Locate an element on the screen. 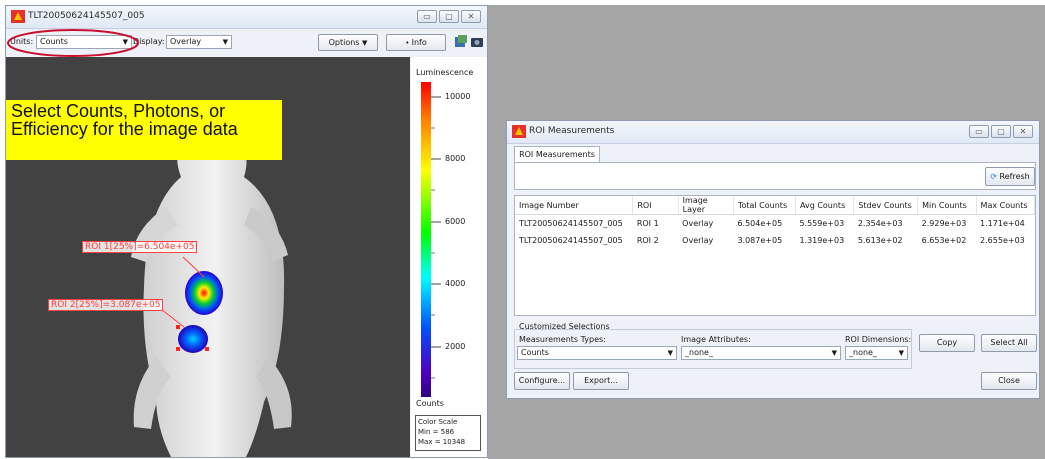 The height and width of the screenshot is (459, 1045). colorbar-ticks is located at coordinates (436, 237).